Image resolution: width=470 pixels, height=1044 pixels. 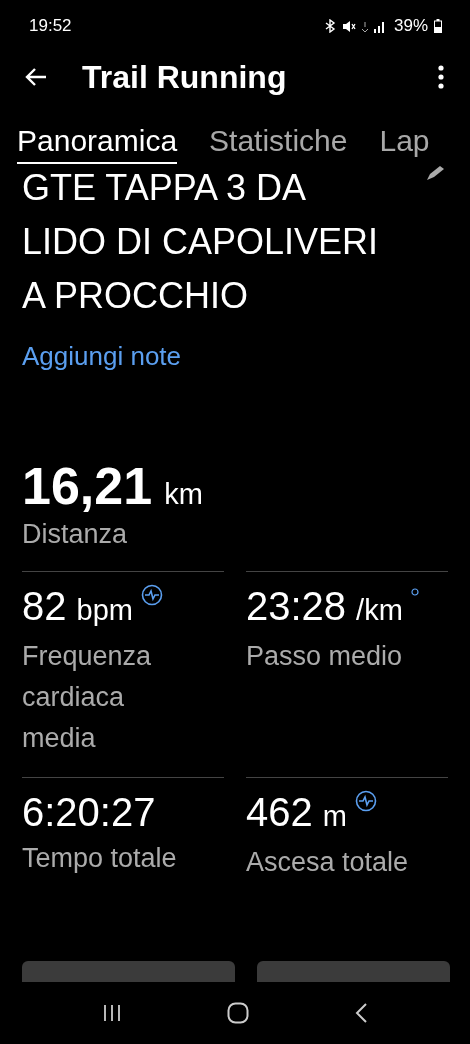 What do you see at coordinates (334, 816) in the screenshot?
I see `metric-unit: m` at bounding box center [334, 816].